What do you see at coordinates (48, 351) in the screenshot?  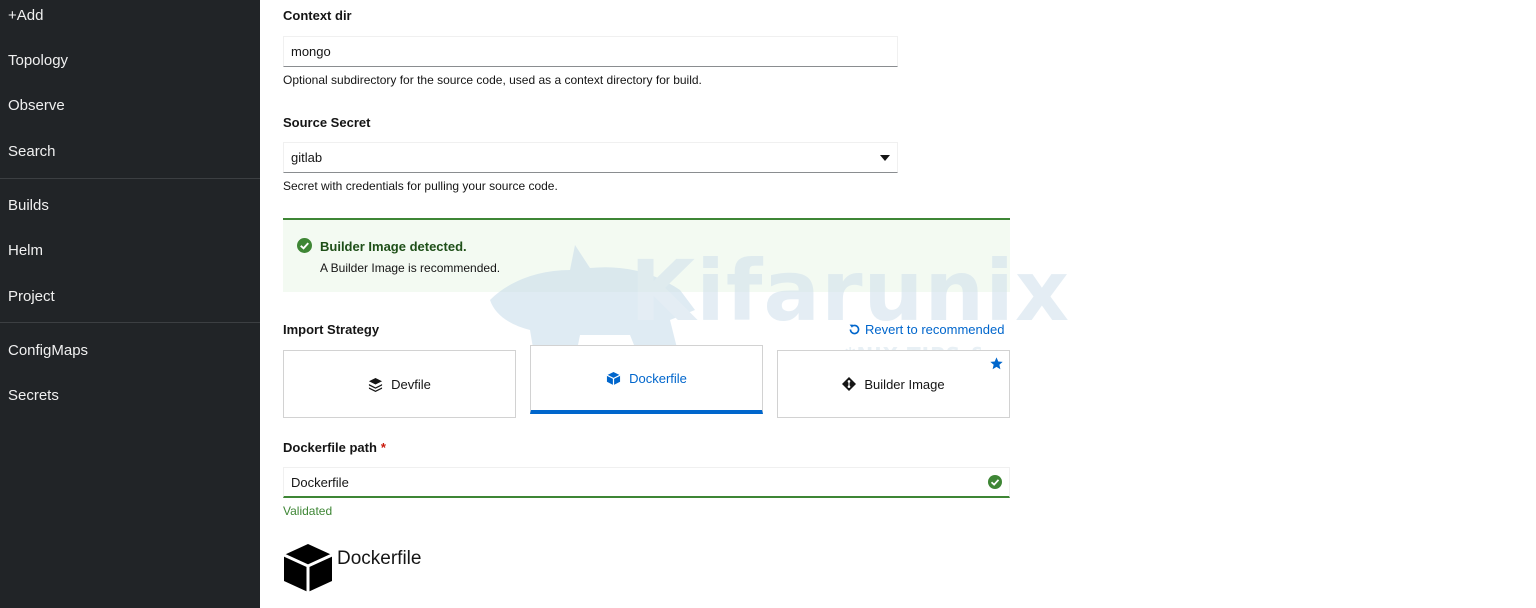 I see `sidebar-item-configmaps: ConfigMaps` at bounding box center [48, 351].